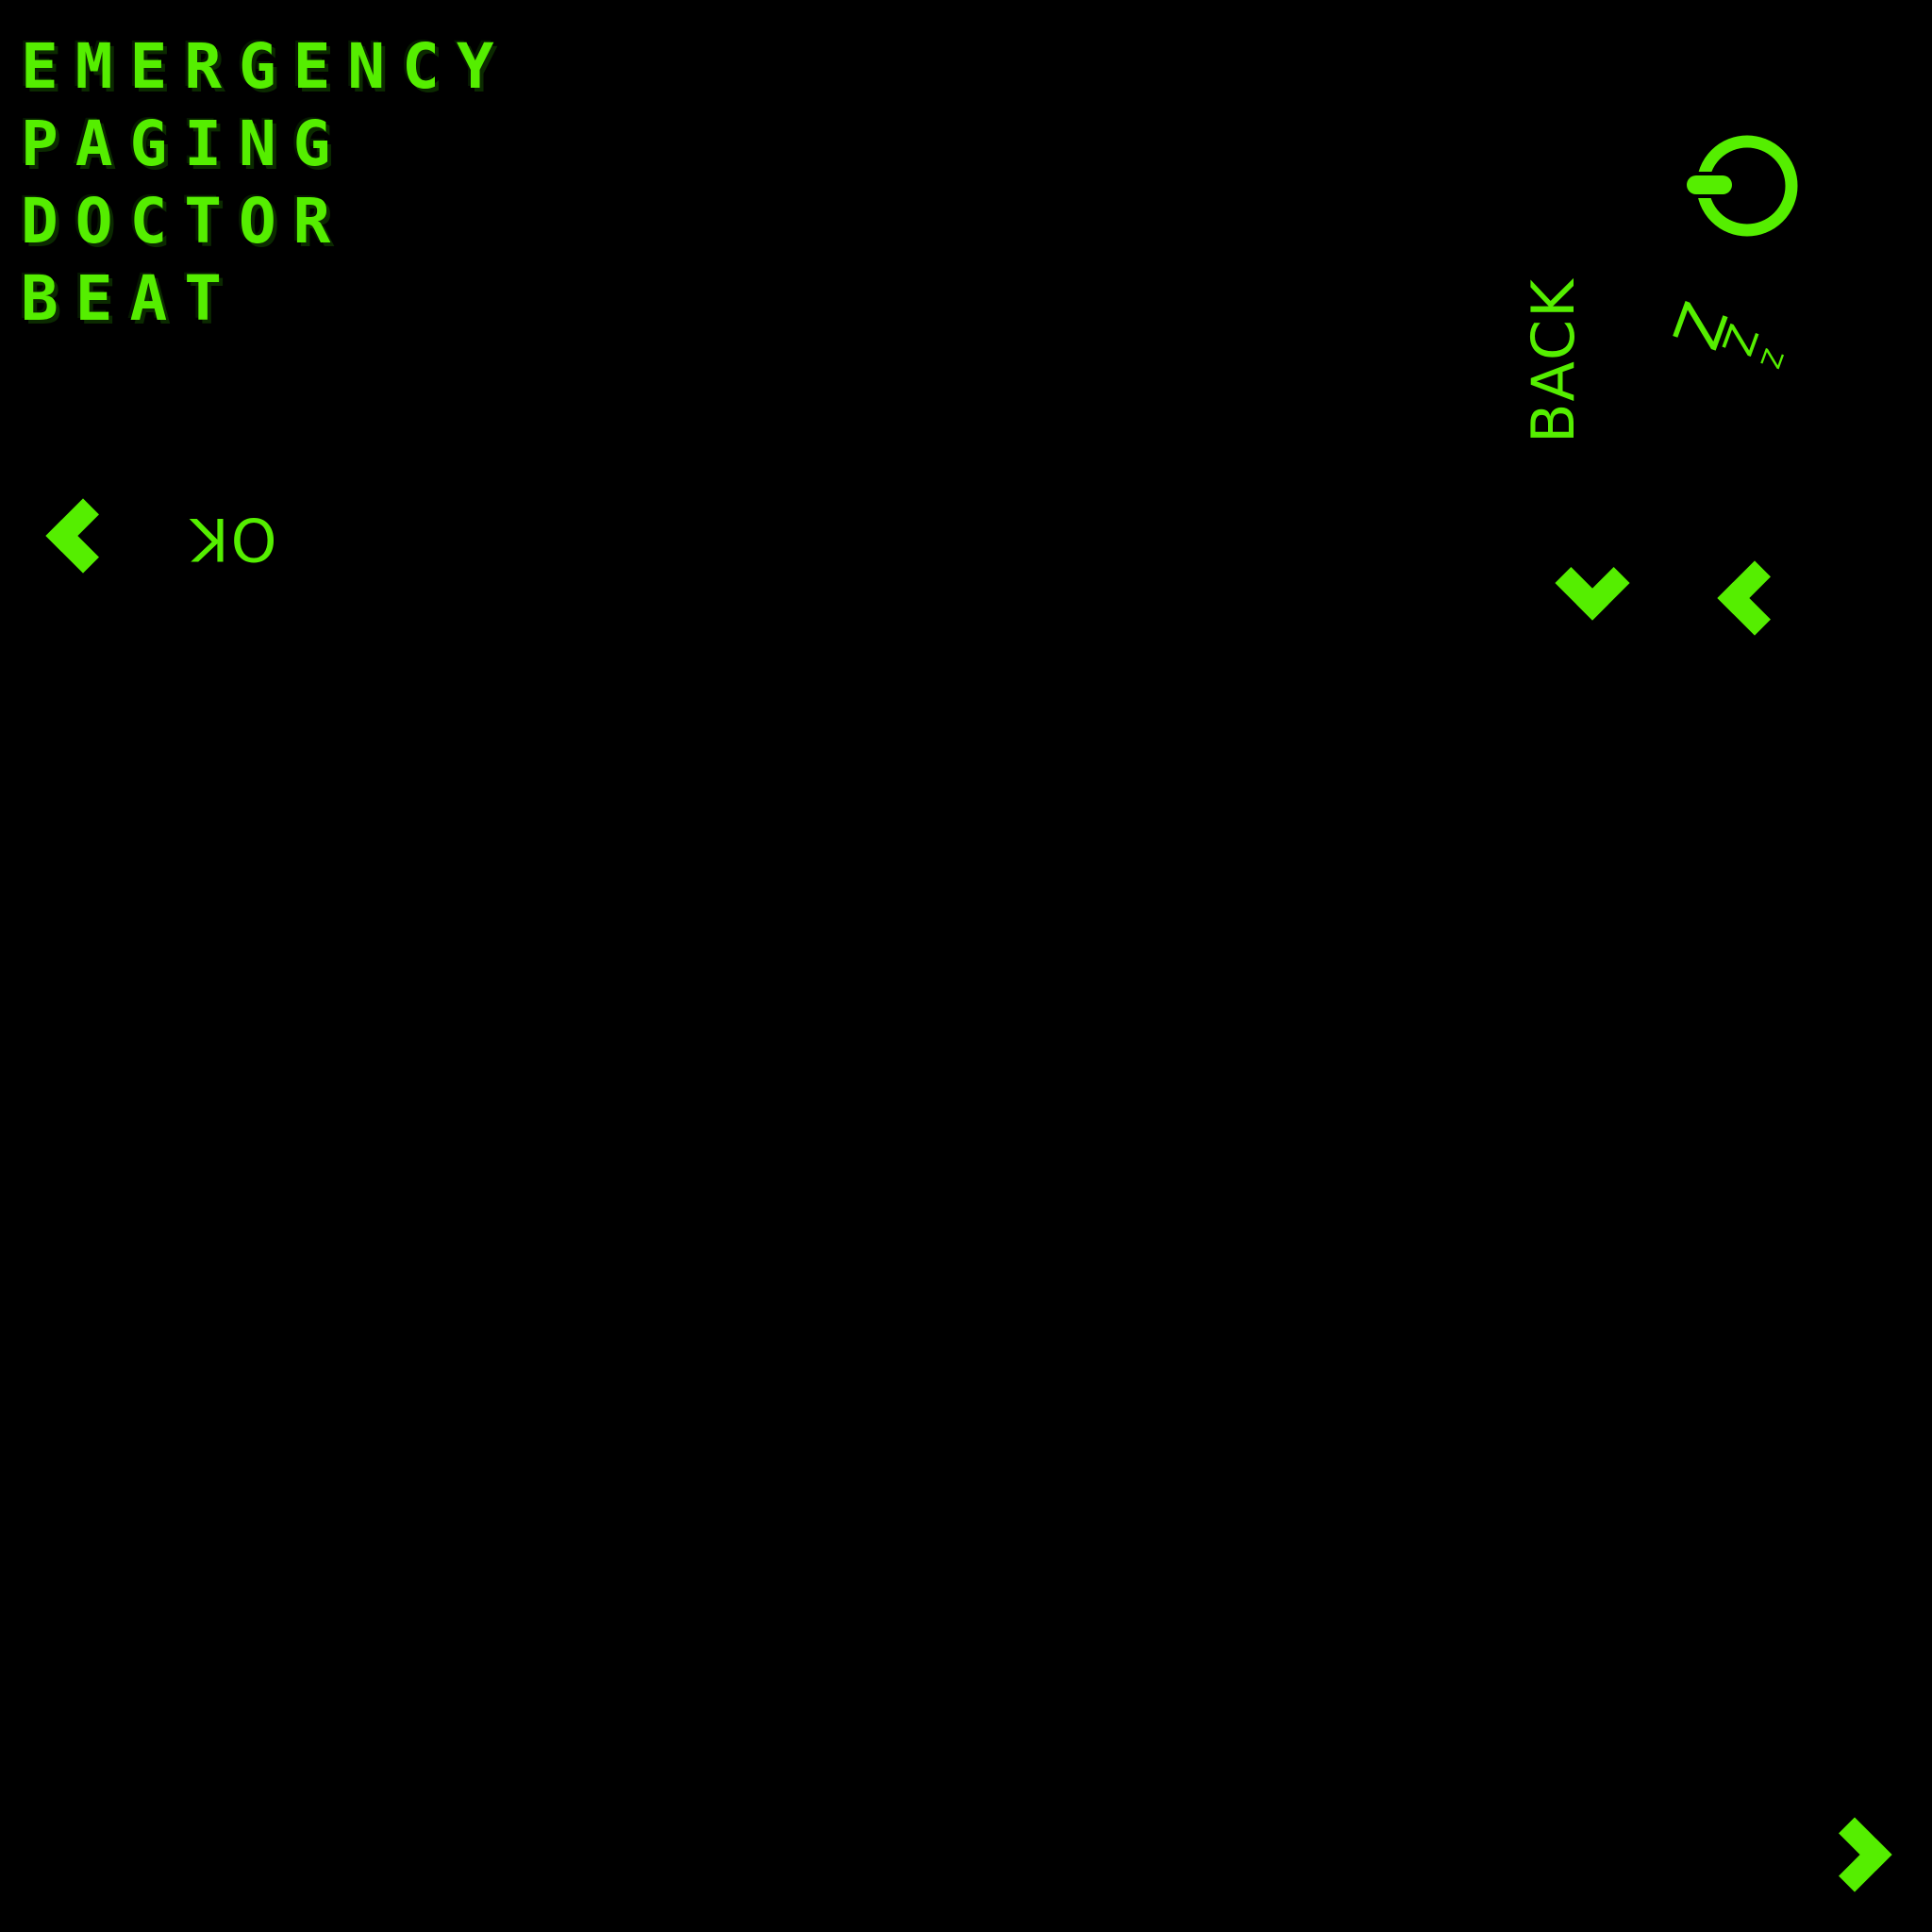 This screenshot has width=1932, height=1932. I want to click on chevron-down-icon, so click(1593, 583).